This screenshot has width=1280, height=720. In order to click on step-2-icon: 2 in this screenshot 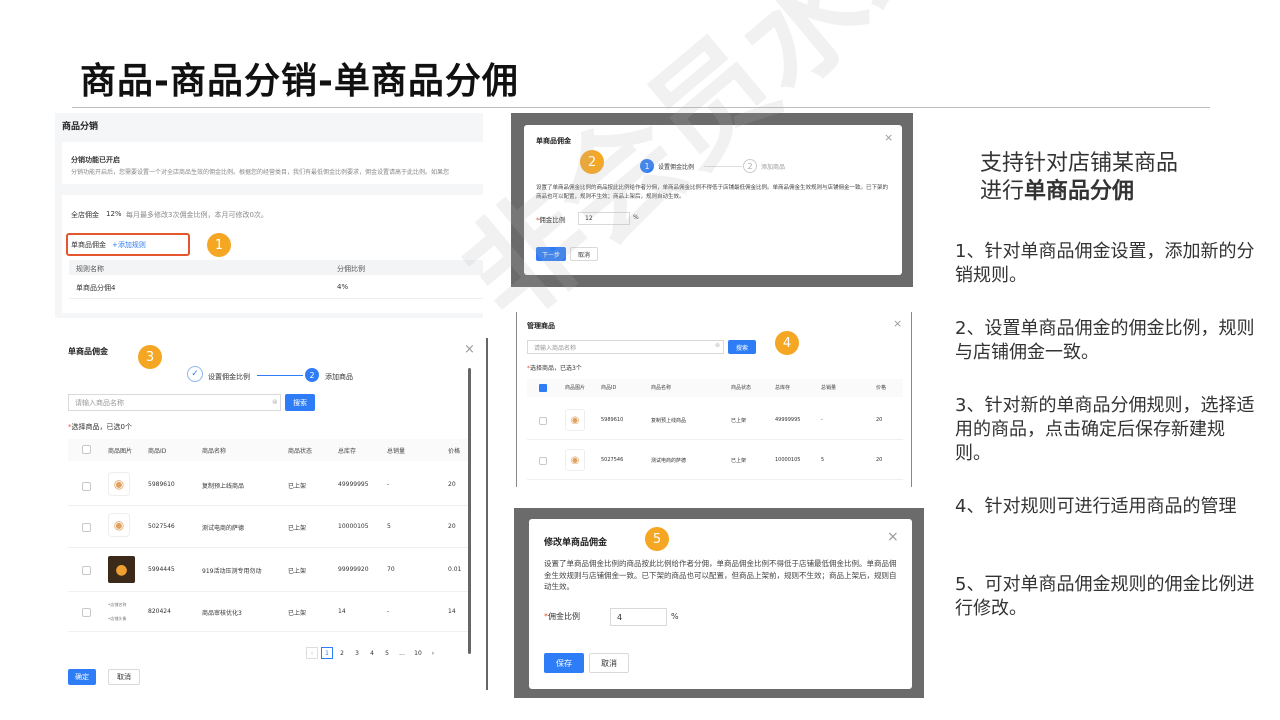, I will do `click(750, 166)`.